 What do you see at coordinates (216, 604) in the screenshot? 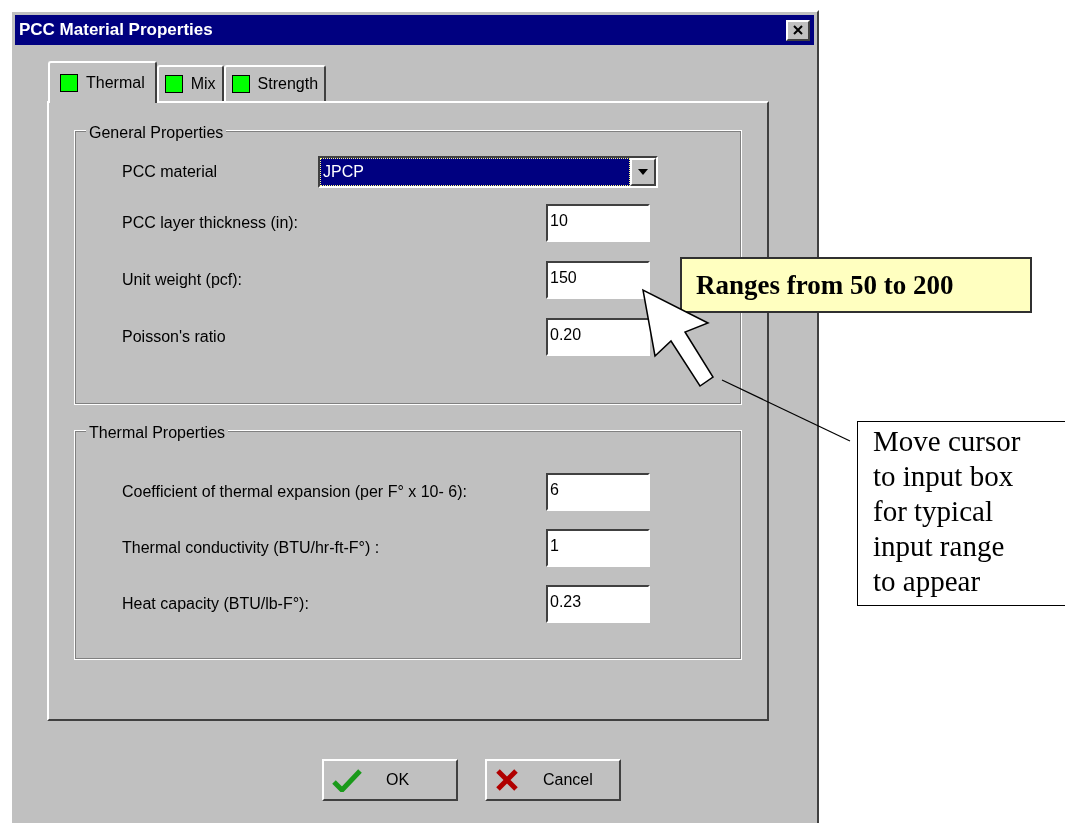
I see `field-label: Heat capacity (BTU/lb-F°):` at bounding box center [216, 604].